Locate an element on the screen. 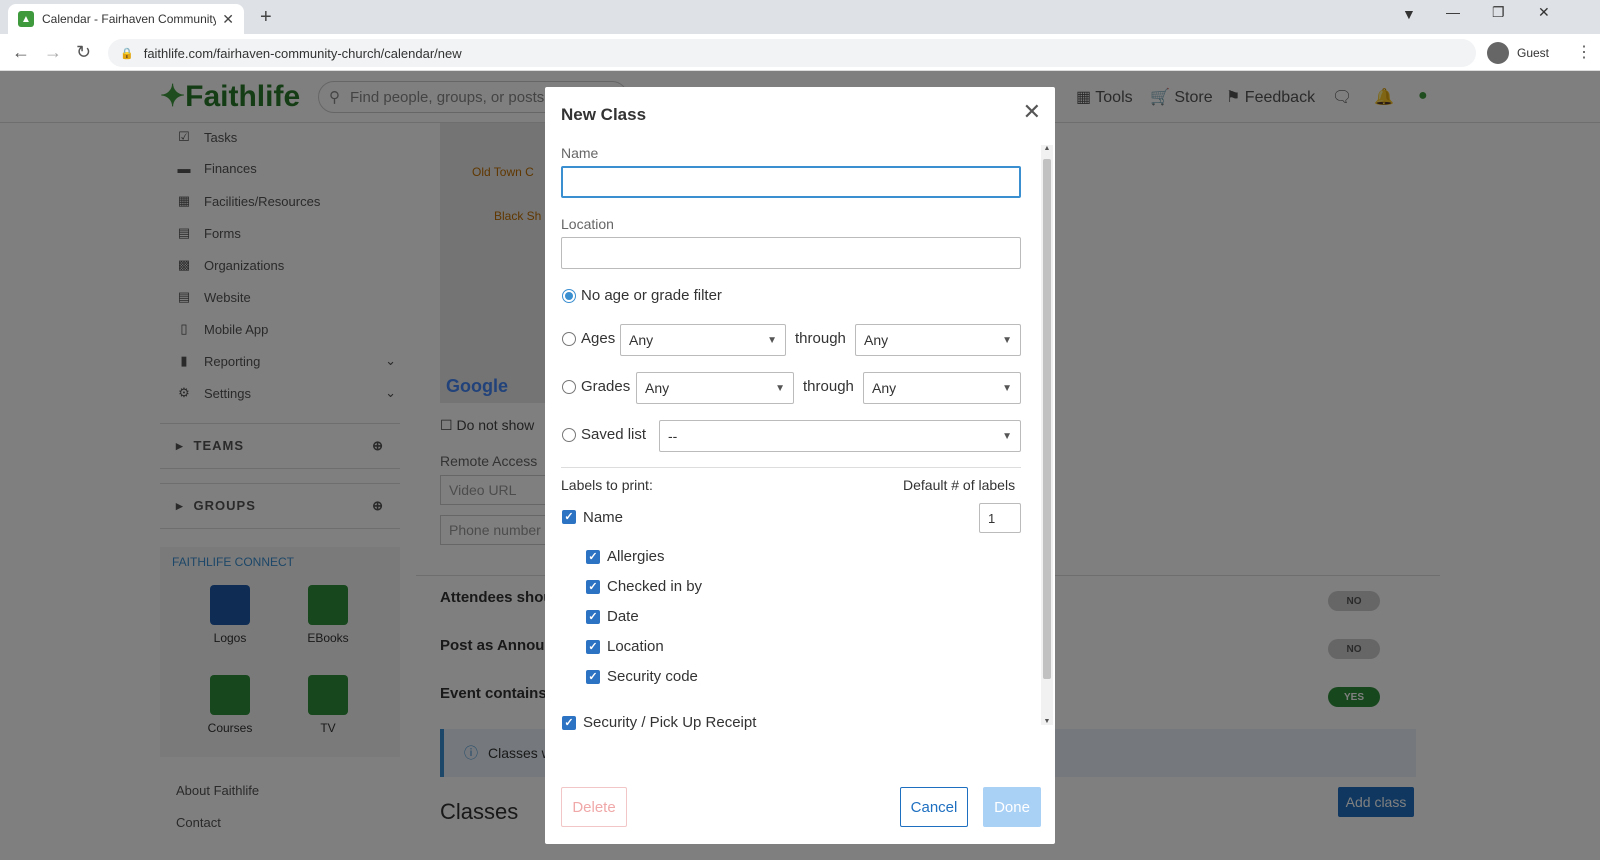  tab-title: Calendar - Fairhaven Community is located at coordinates (129, 19).